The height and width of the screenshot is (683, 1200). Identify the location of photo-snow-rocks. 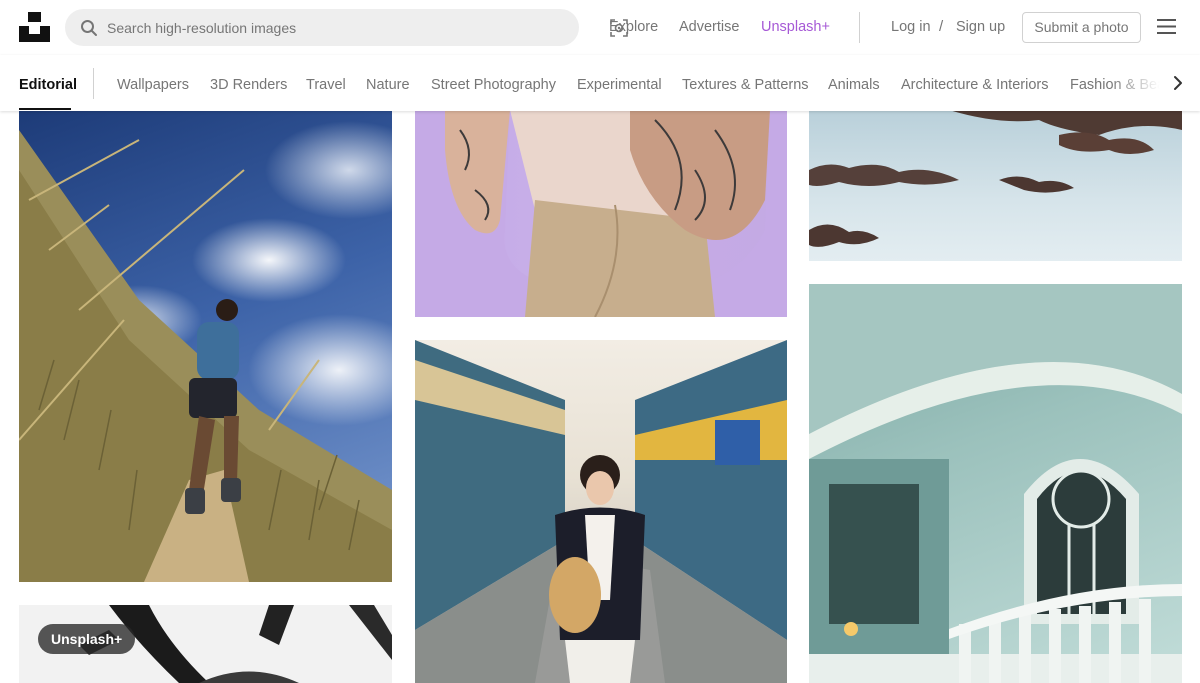
(995, 185).